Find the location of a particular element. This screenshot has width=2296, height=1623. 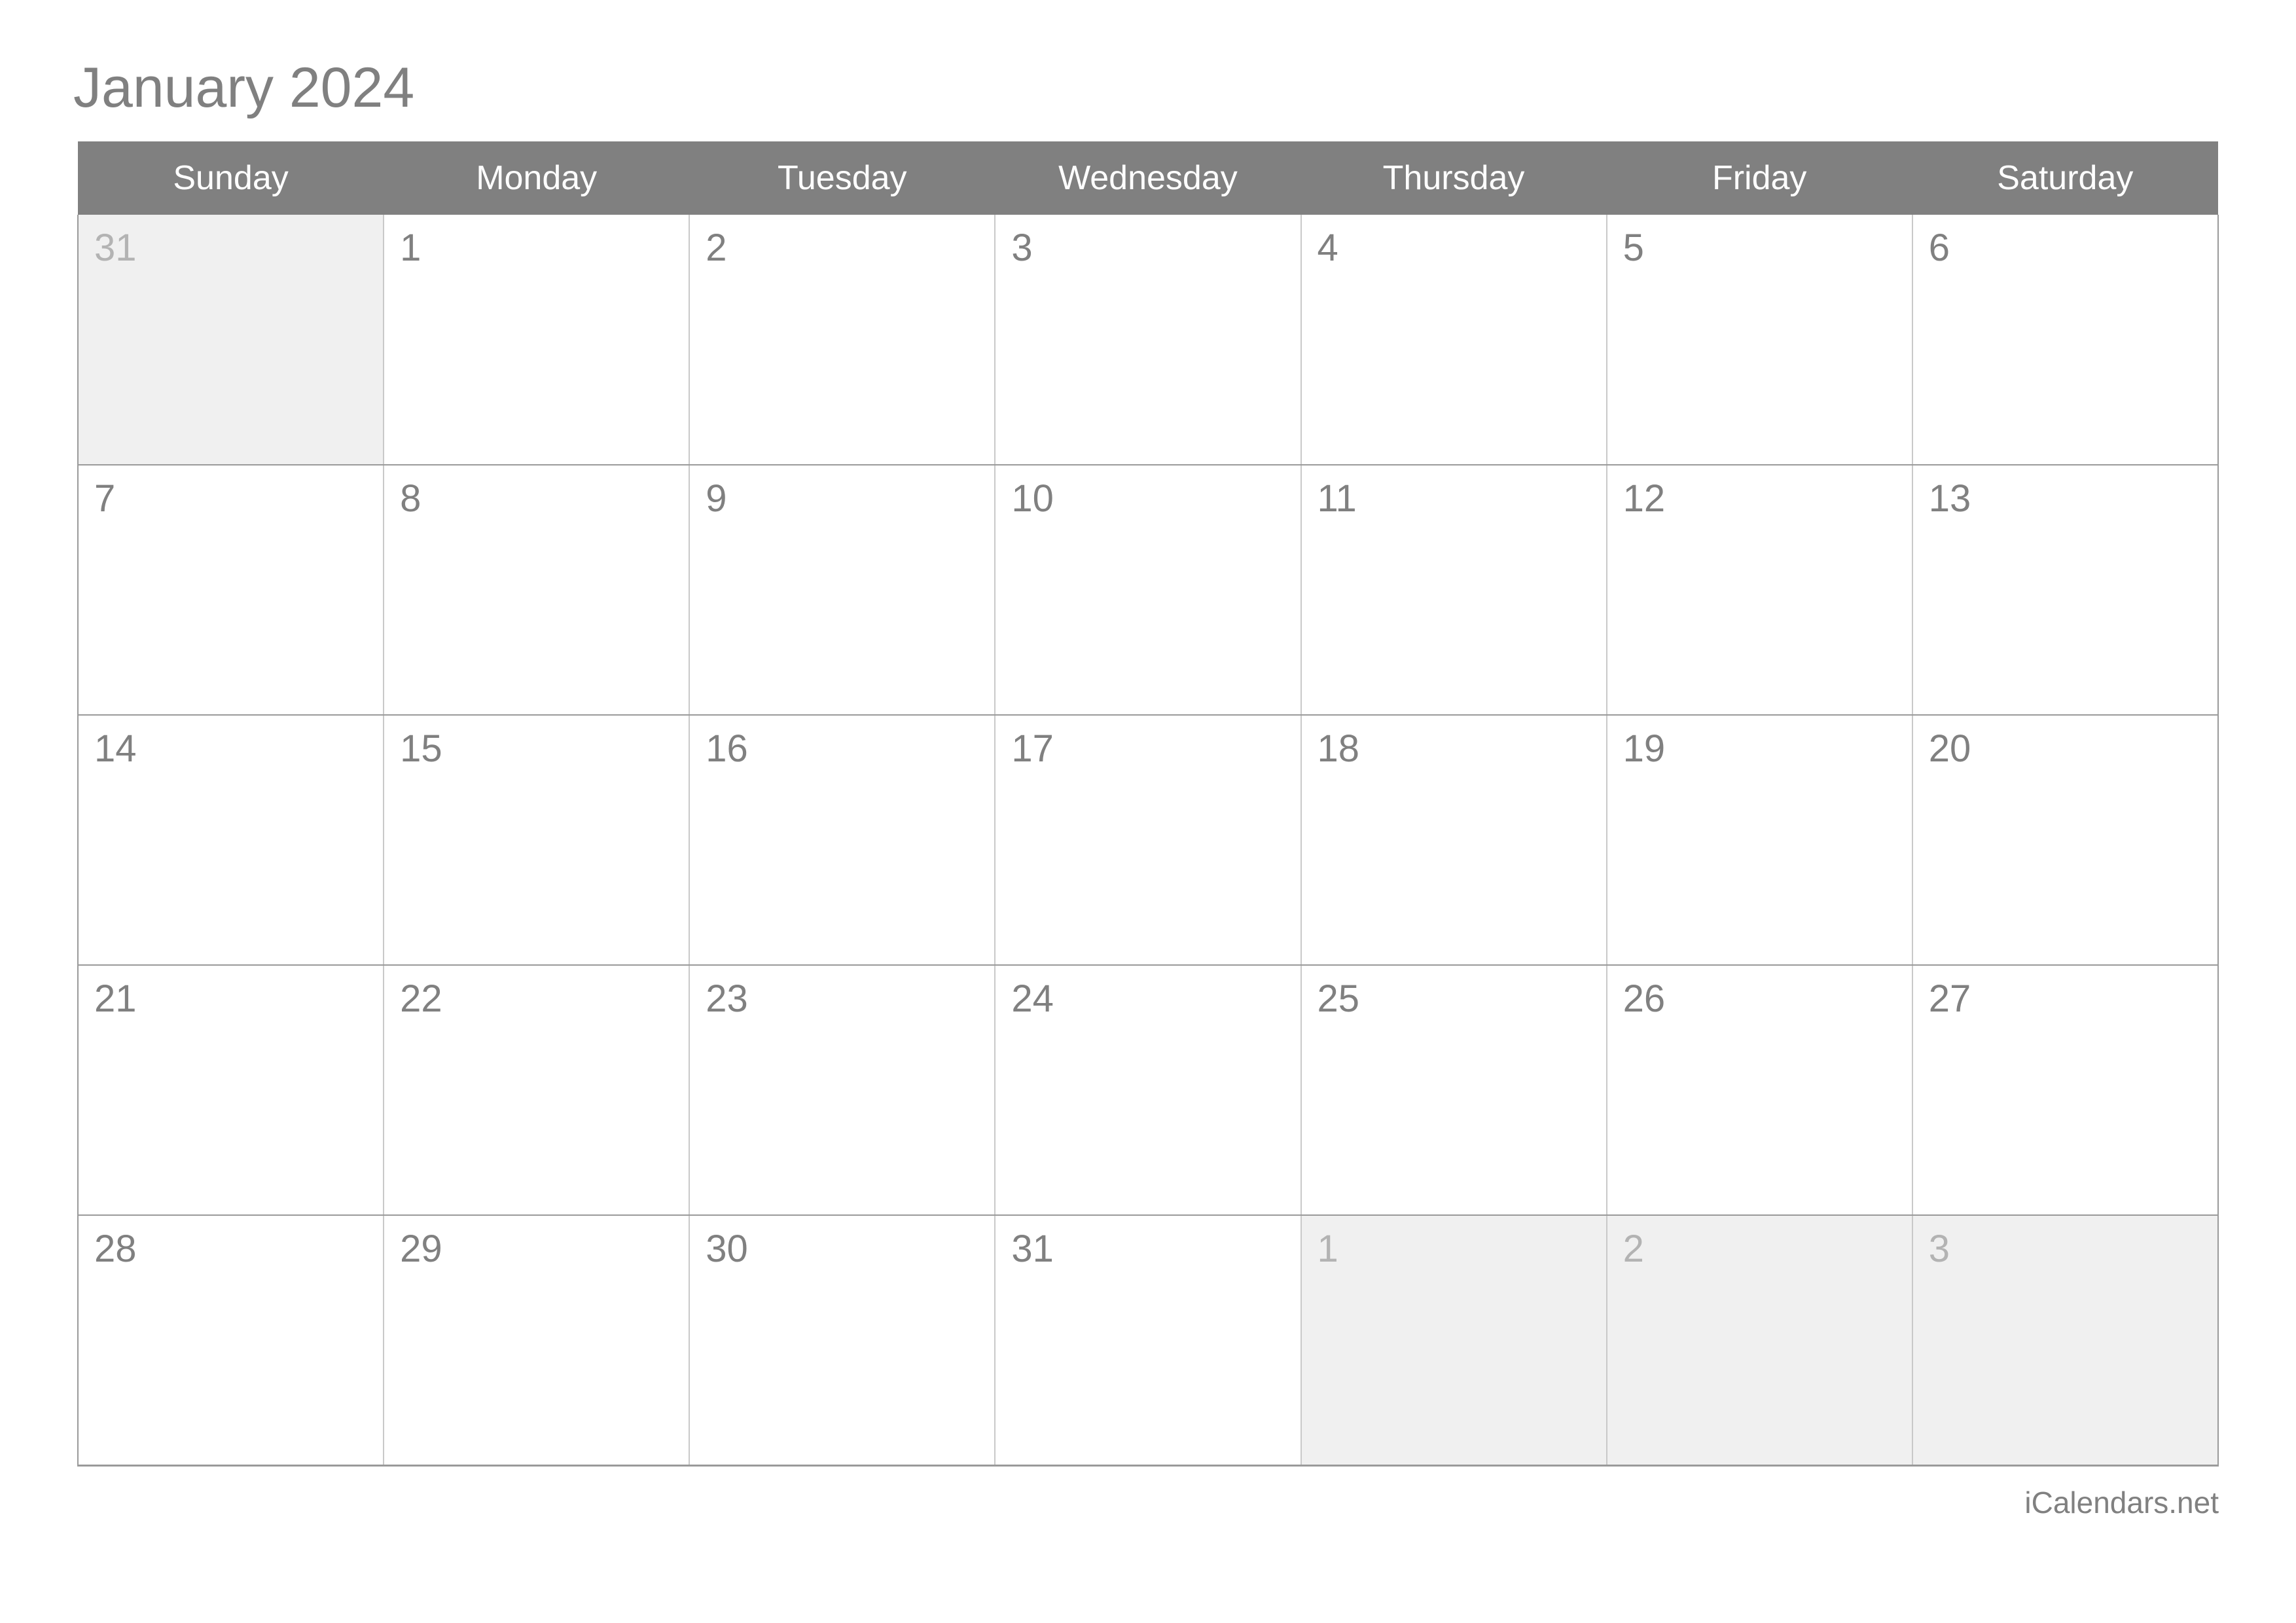

day-number: 15 is located at coordinates (421, 748).